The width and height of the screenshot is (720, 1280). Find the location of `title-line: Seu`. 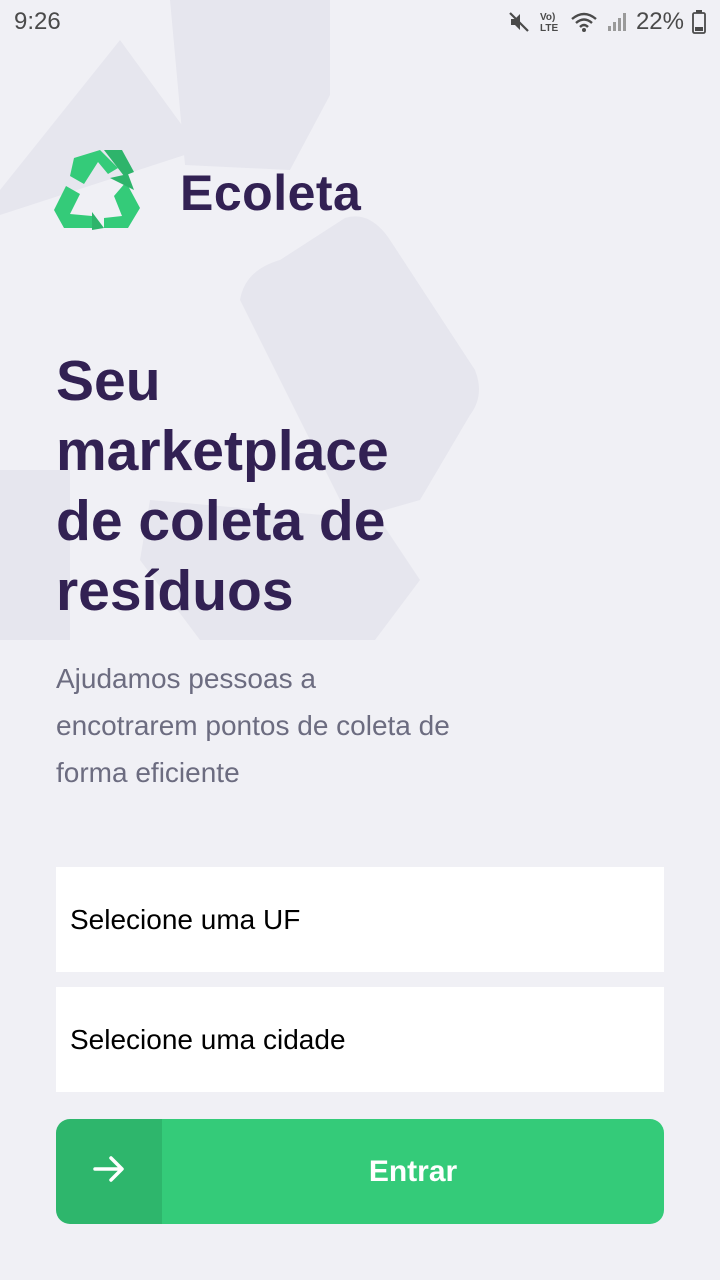

title-line: Seu is located at coordinates (108, 381).